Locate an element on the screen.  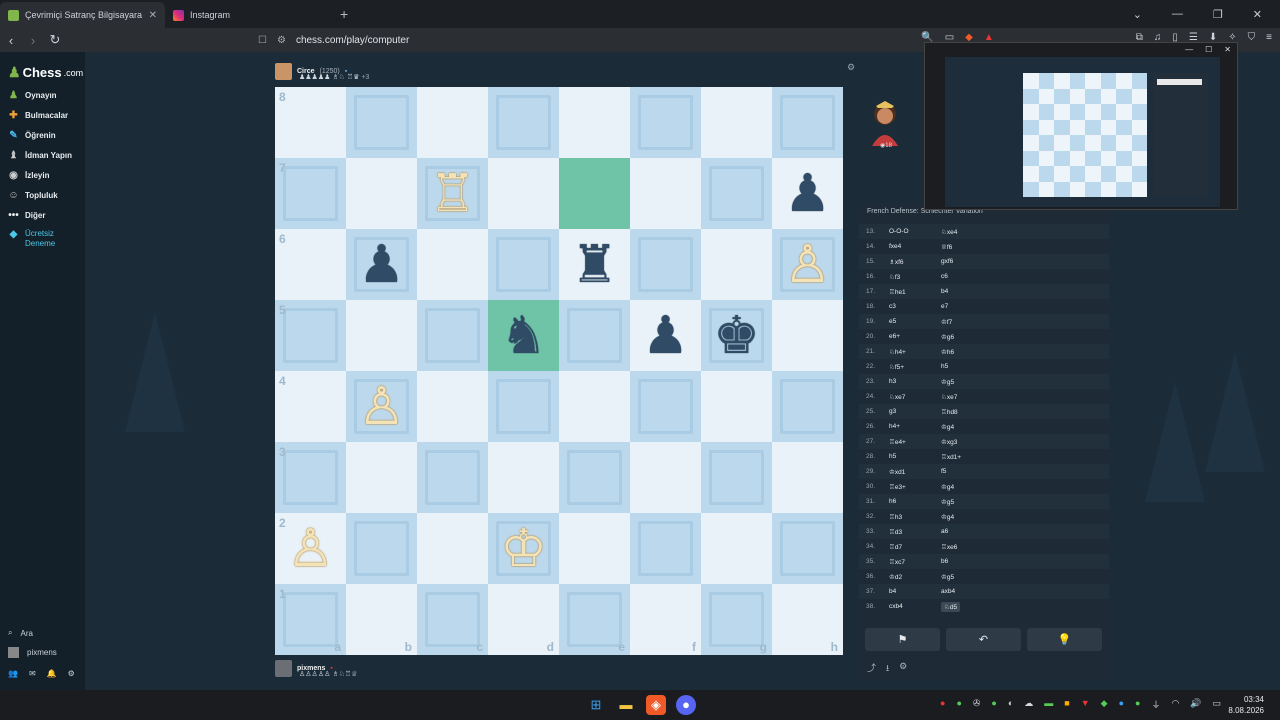
white-move: ♘f3 is located at coordinates (915, 277).